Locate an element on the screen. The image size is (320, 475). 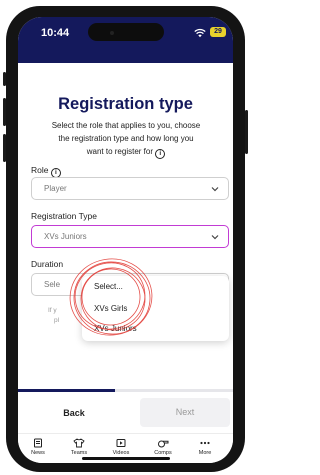
volume-up-button is located at coordinates (4, 112).